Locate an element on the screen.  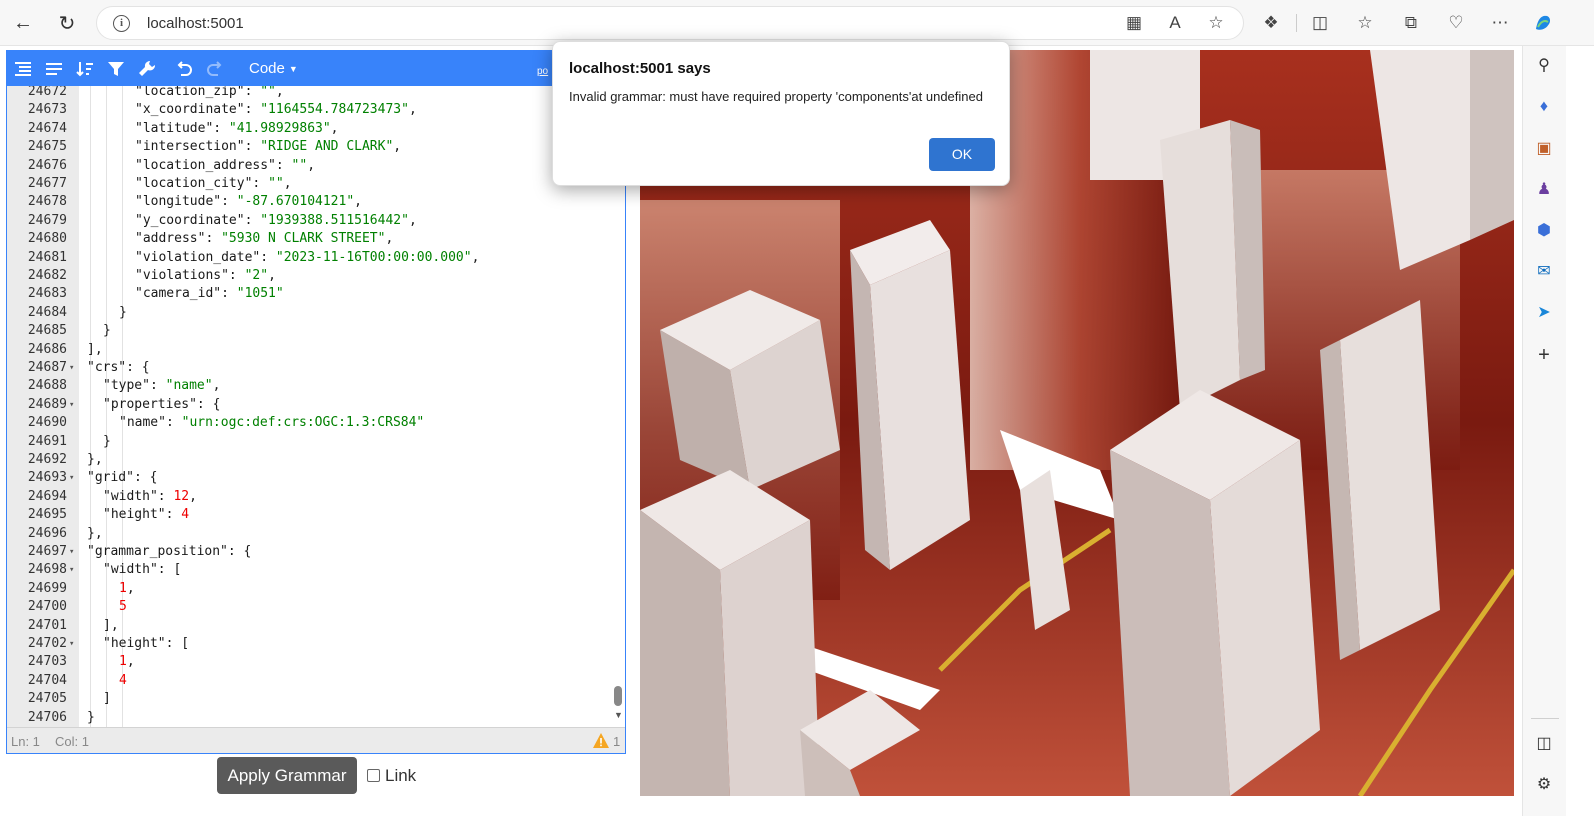
number-token: 12 is located at coordinates (181, 496).